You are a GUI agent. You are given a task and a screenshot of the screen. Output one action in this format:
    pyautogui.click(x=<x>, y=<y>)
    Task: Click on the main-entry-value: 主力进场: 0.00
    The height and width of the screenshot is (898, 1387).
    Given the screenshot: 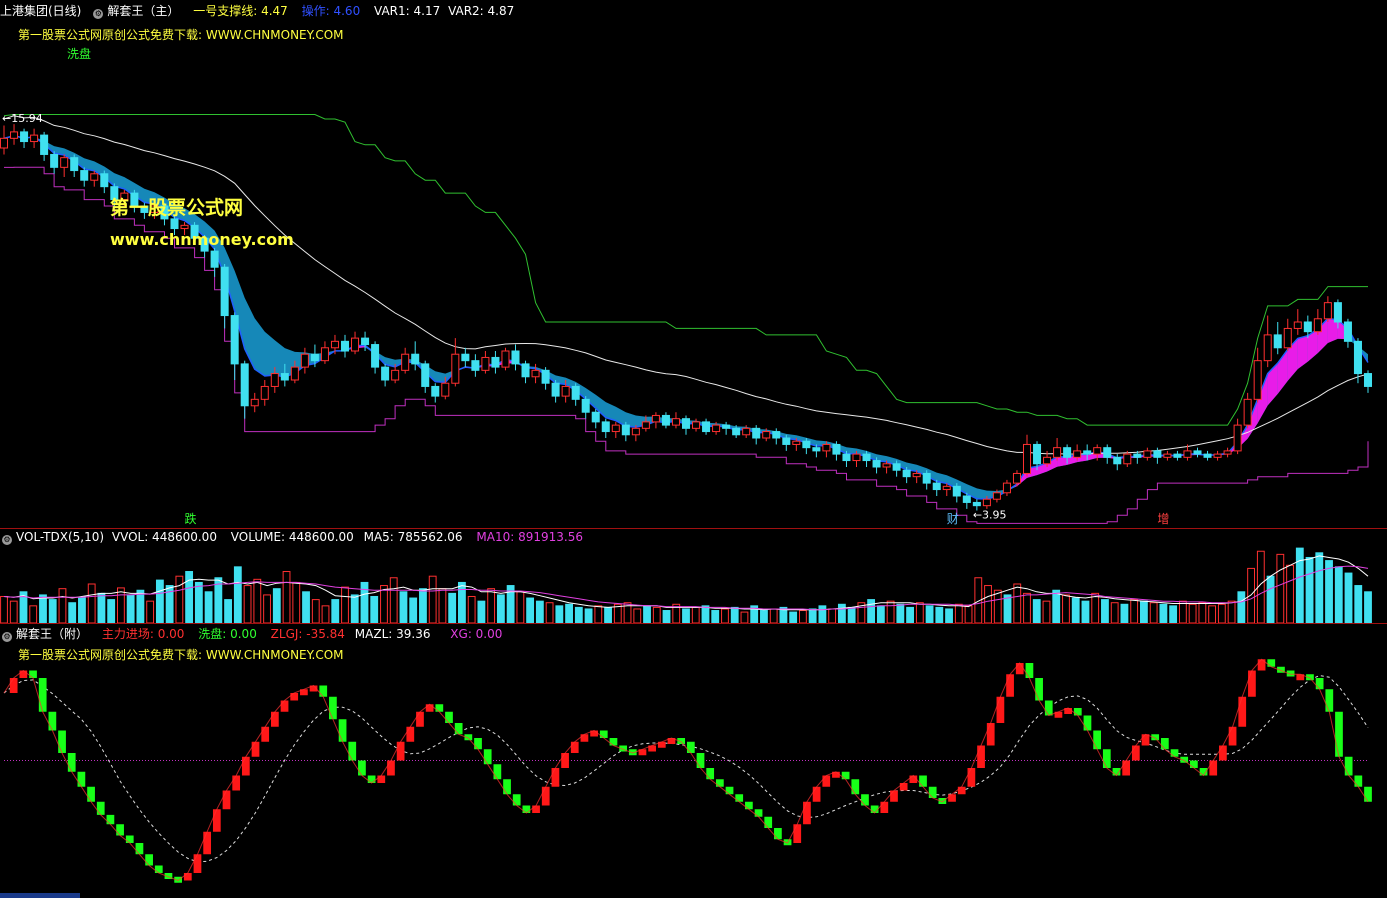 What is the action you would take?
    pyautogui.click(x=143, y=634)
    